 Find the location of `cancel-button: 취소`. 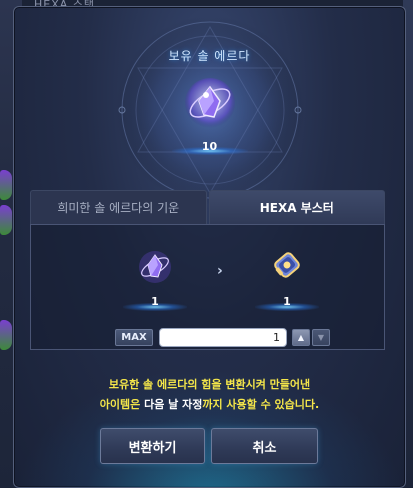

cancel-button: 취소 is located at coordinates (264, 446).